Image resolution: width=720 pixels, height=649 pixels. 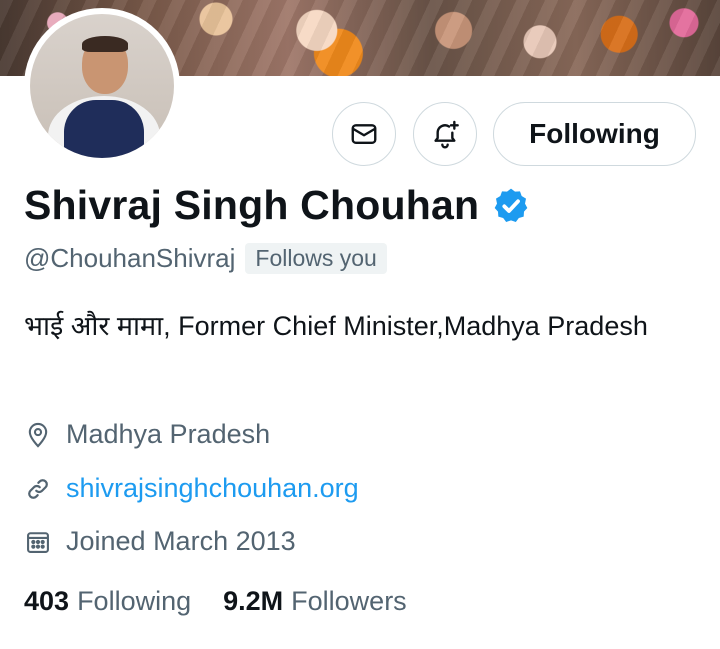 What do you see at coordinates (594, 134) in the screenshot?
I see `following-button: Following` at bounding box center [594, 134].